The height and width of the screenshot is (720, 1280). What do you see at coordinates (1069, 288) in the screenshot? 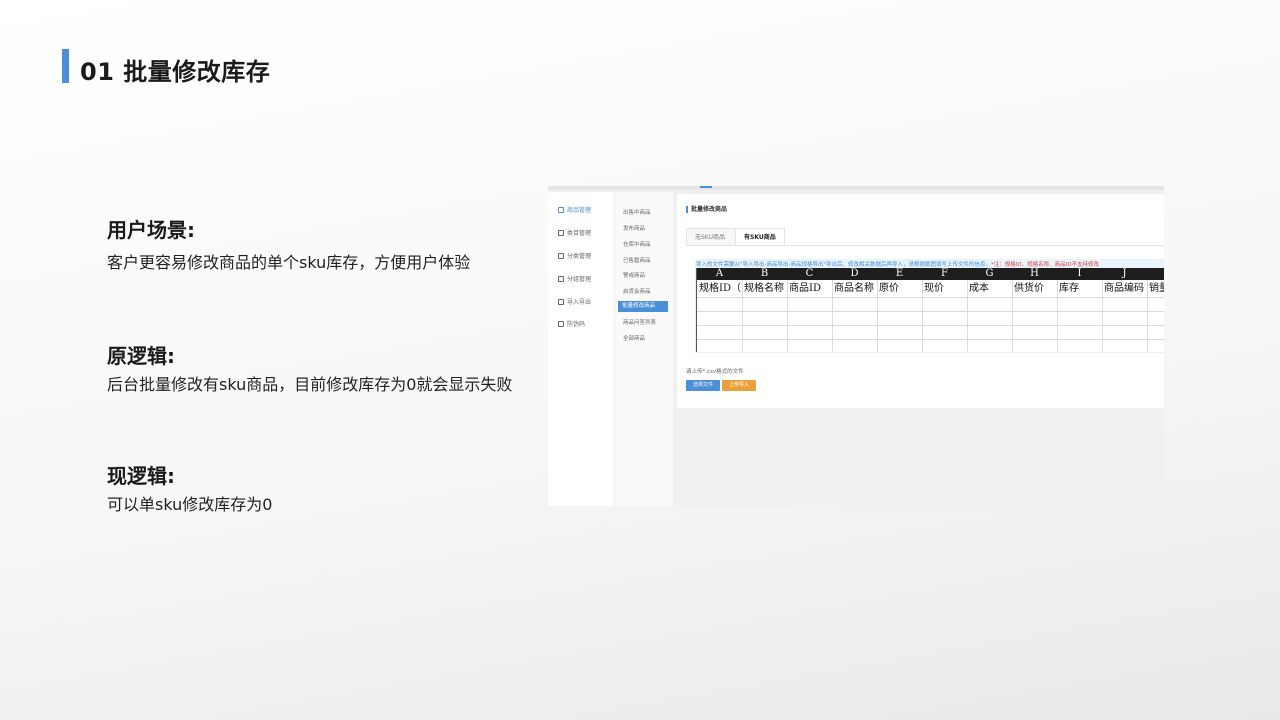
I see `header-cell: 库存` at bounding box center [1069, 288].